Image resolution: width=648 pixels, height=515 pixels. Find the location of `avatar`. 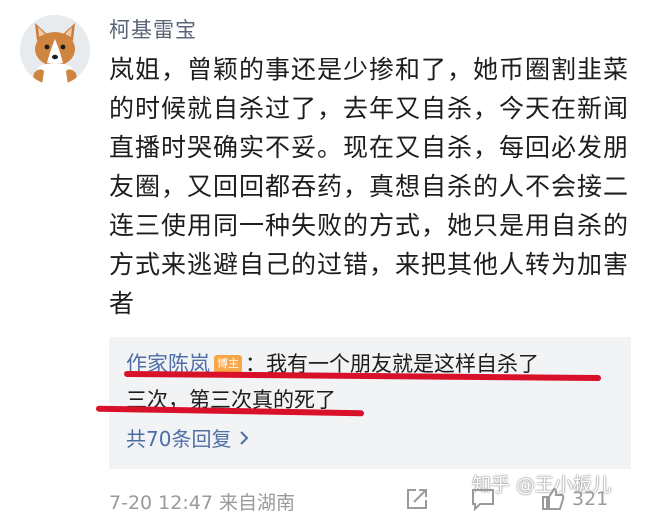

avatar is located at coordinates (55, 50).